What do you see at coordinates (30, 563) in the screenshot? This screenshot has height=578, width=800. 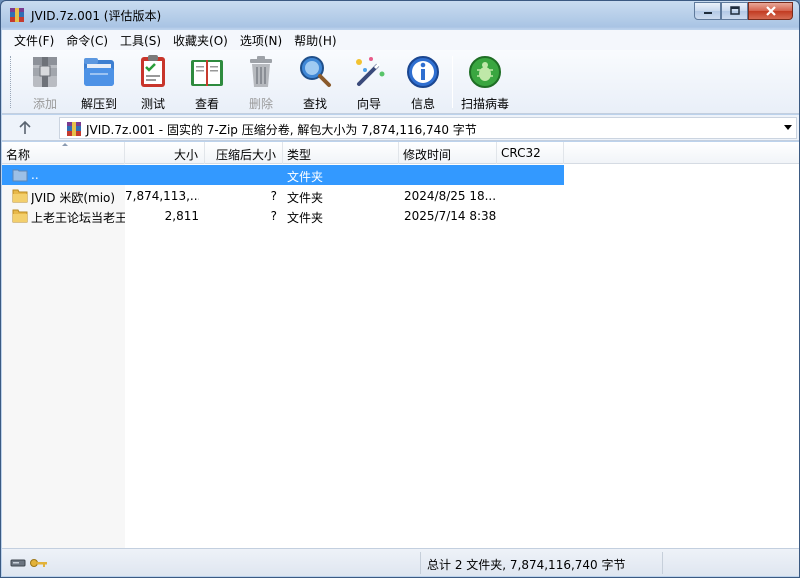 I see `drive-key-icon` at bounding box center [30, 563].